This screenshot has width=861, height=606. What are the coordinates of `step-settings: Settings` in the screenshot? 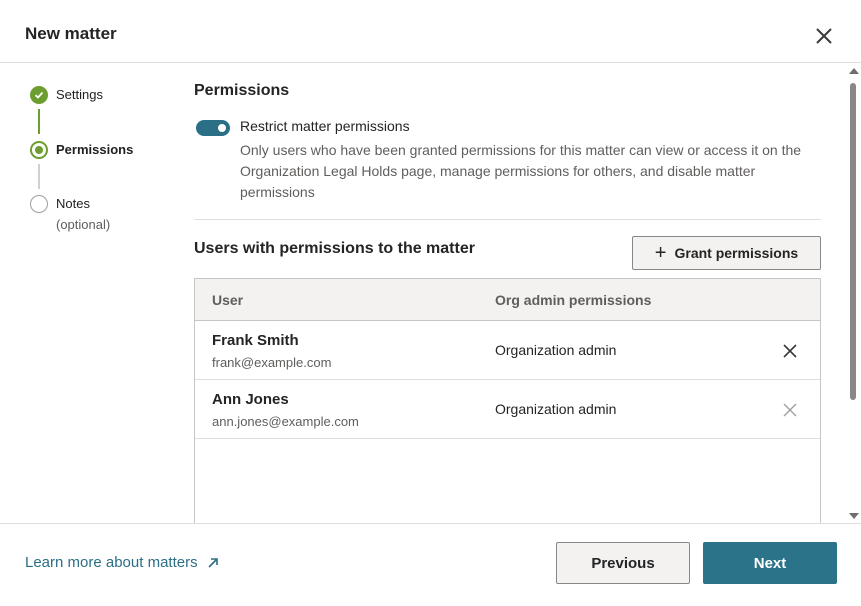 It's located at (66, 95).